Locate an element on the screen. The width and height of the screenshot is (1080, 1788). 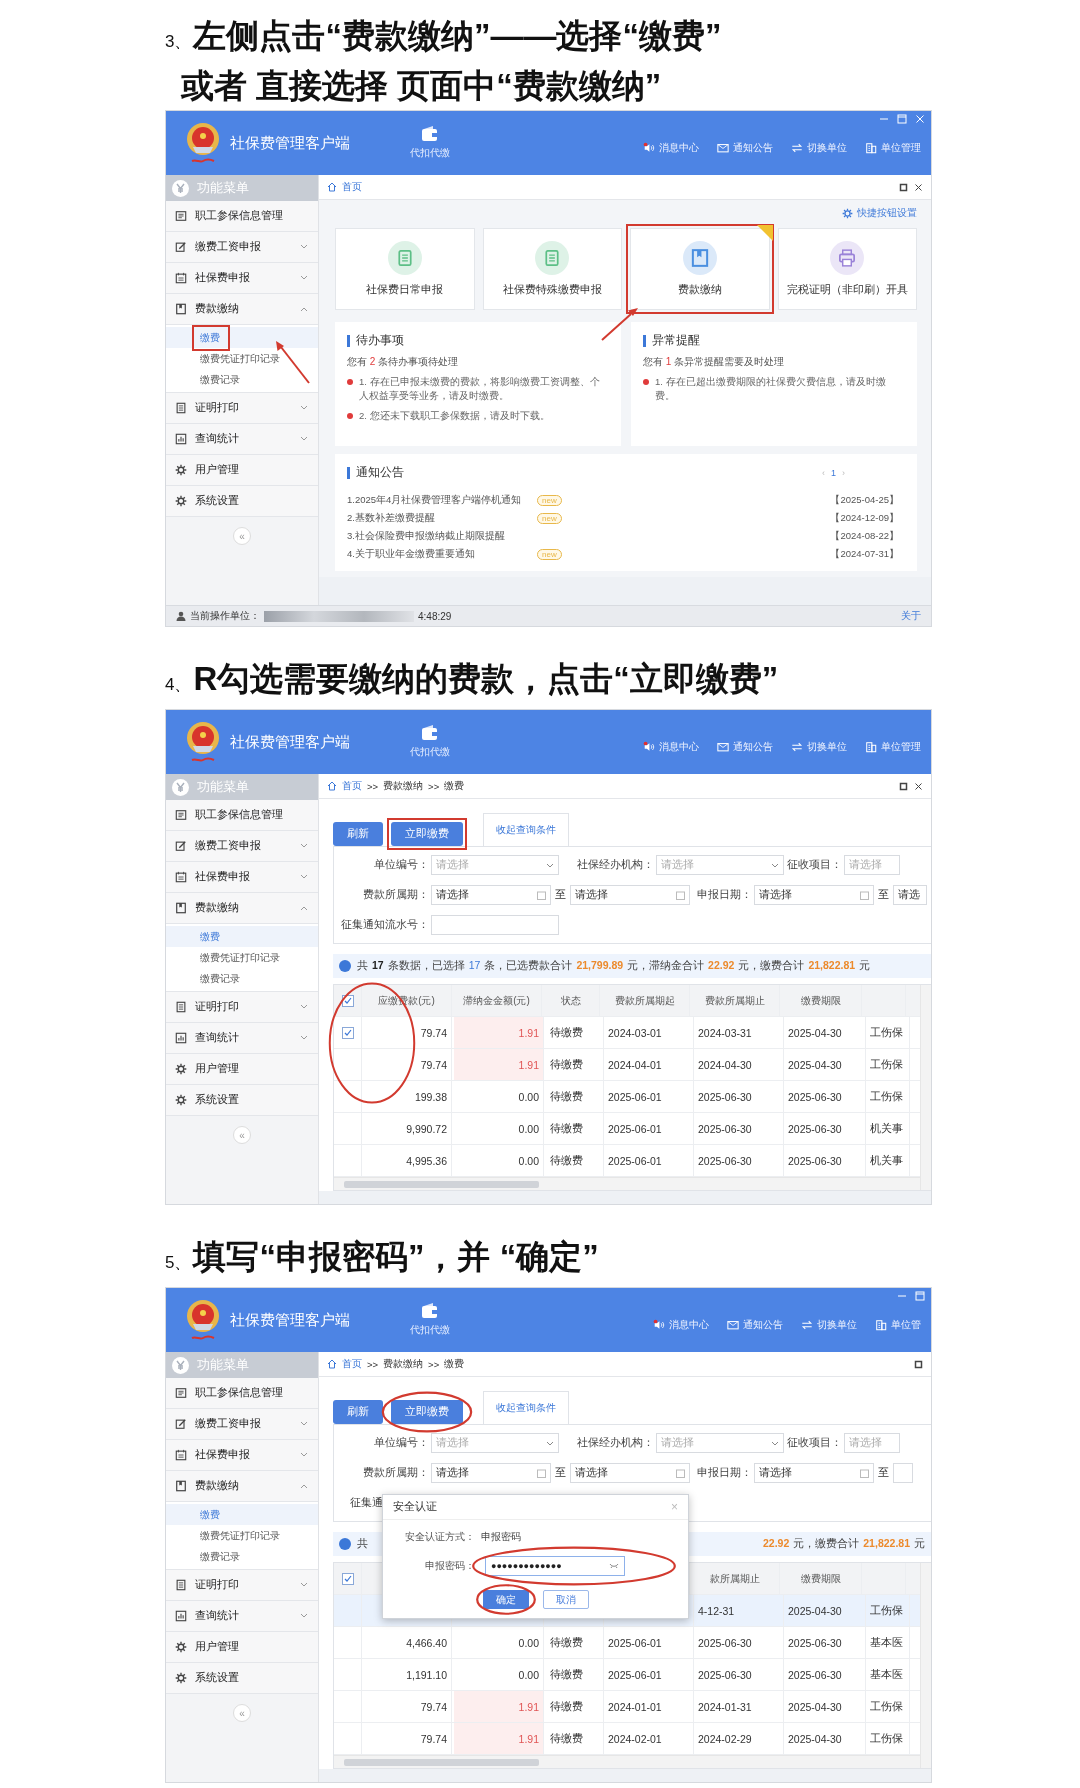
new-badge: new is located at coordinates (549, 518).